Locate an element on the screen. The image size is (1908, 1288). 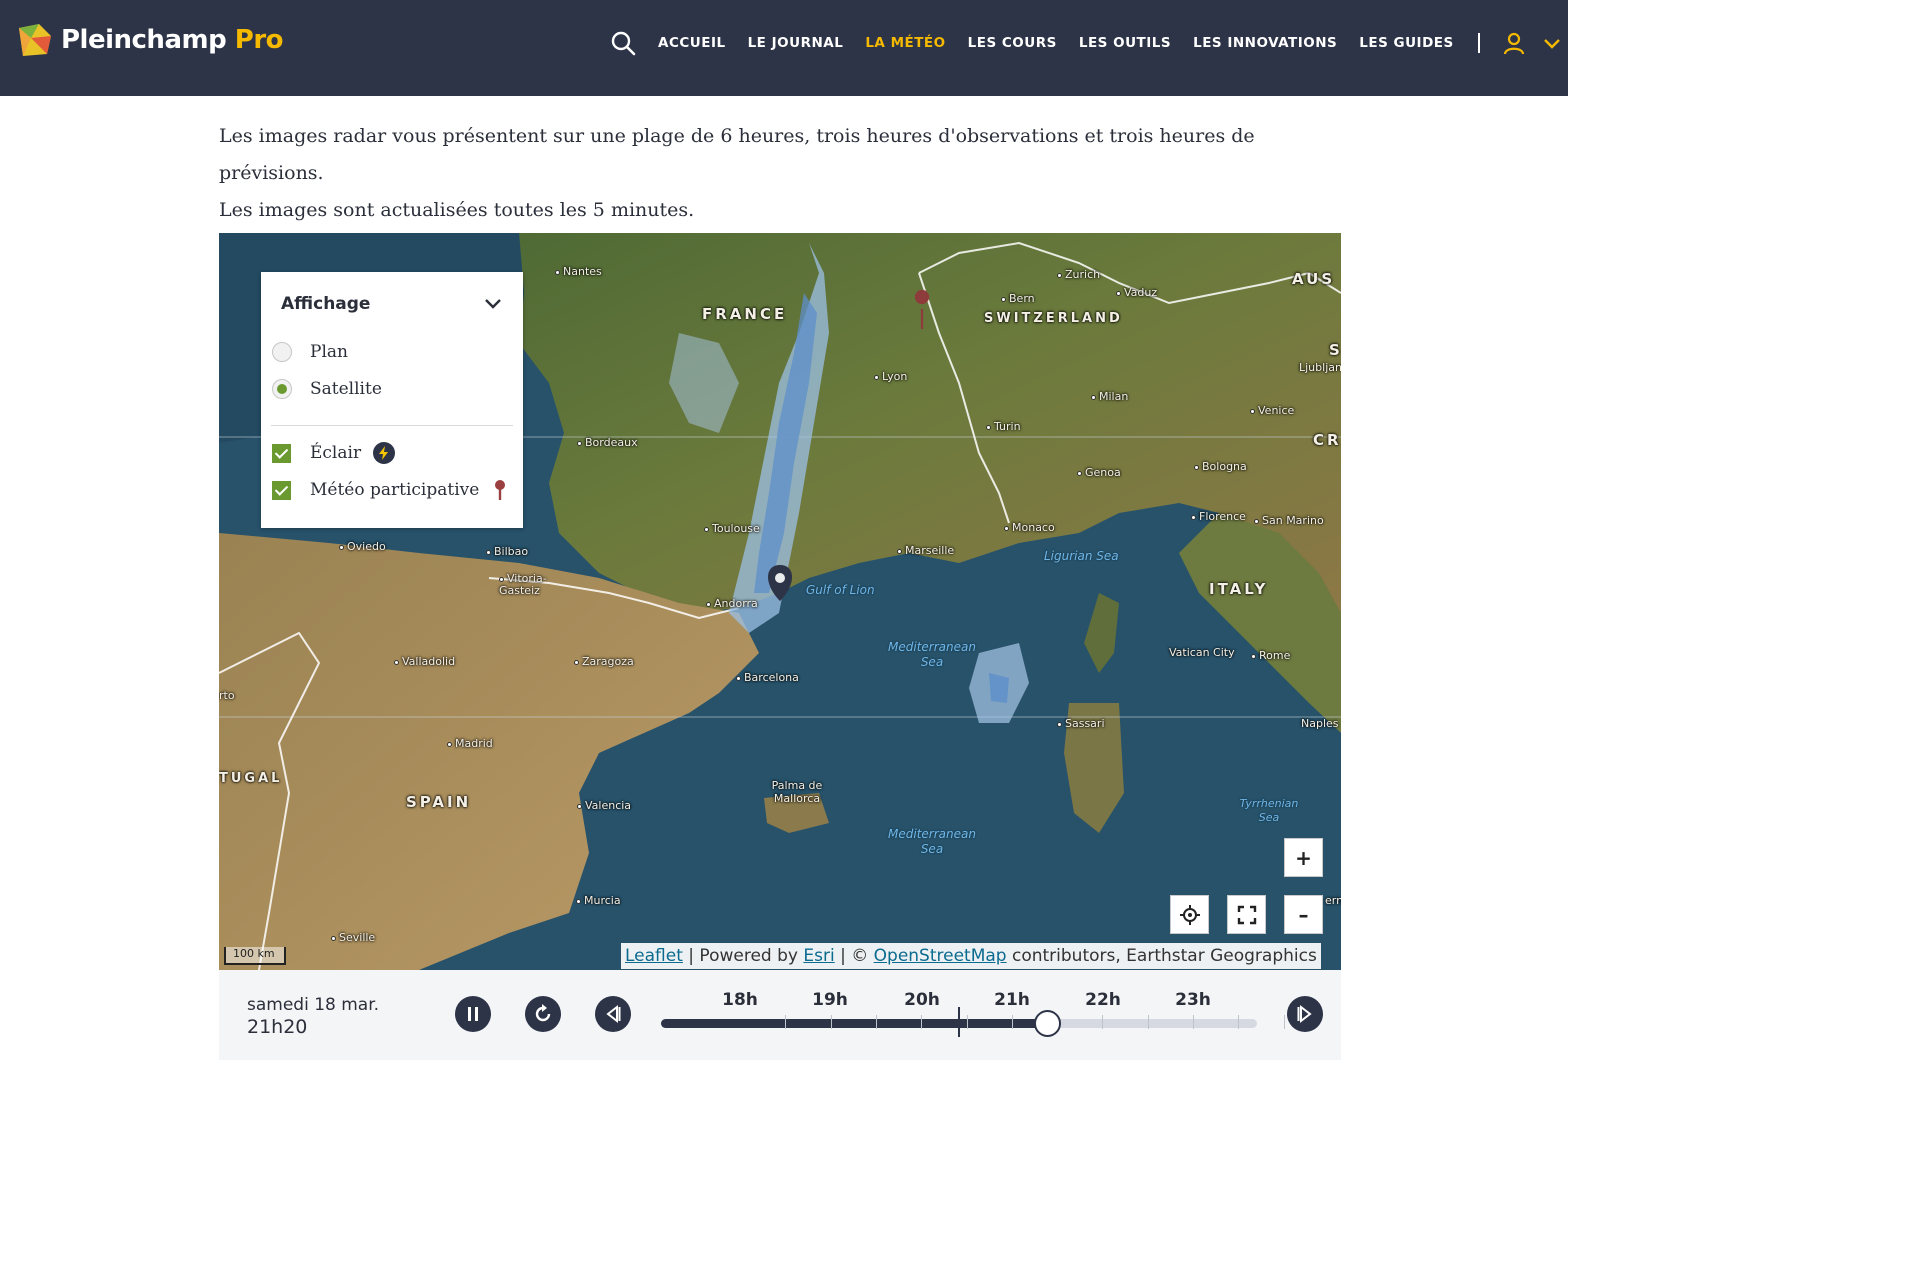
logo-mark-icon is located at coordinates (35, 40).